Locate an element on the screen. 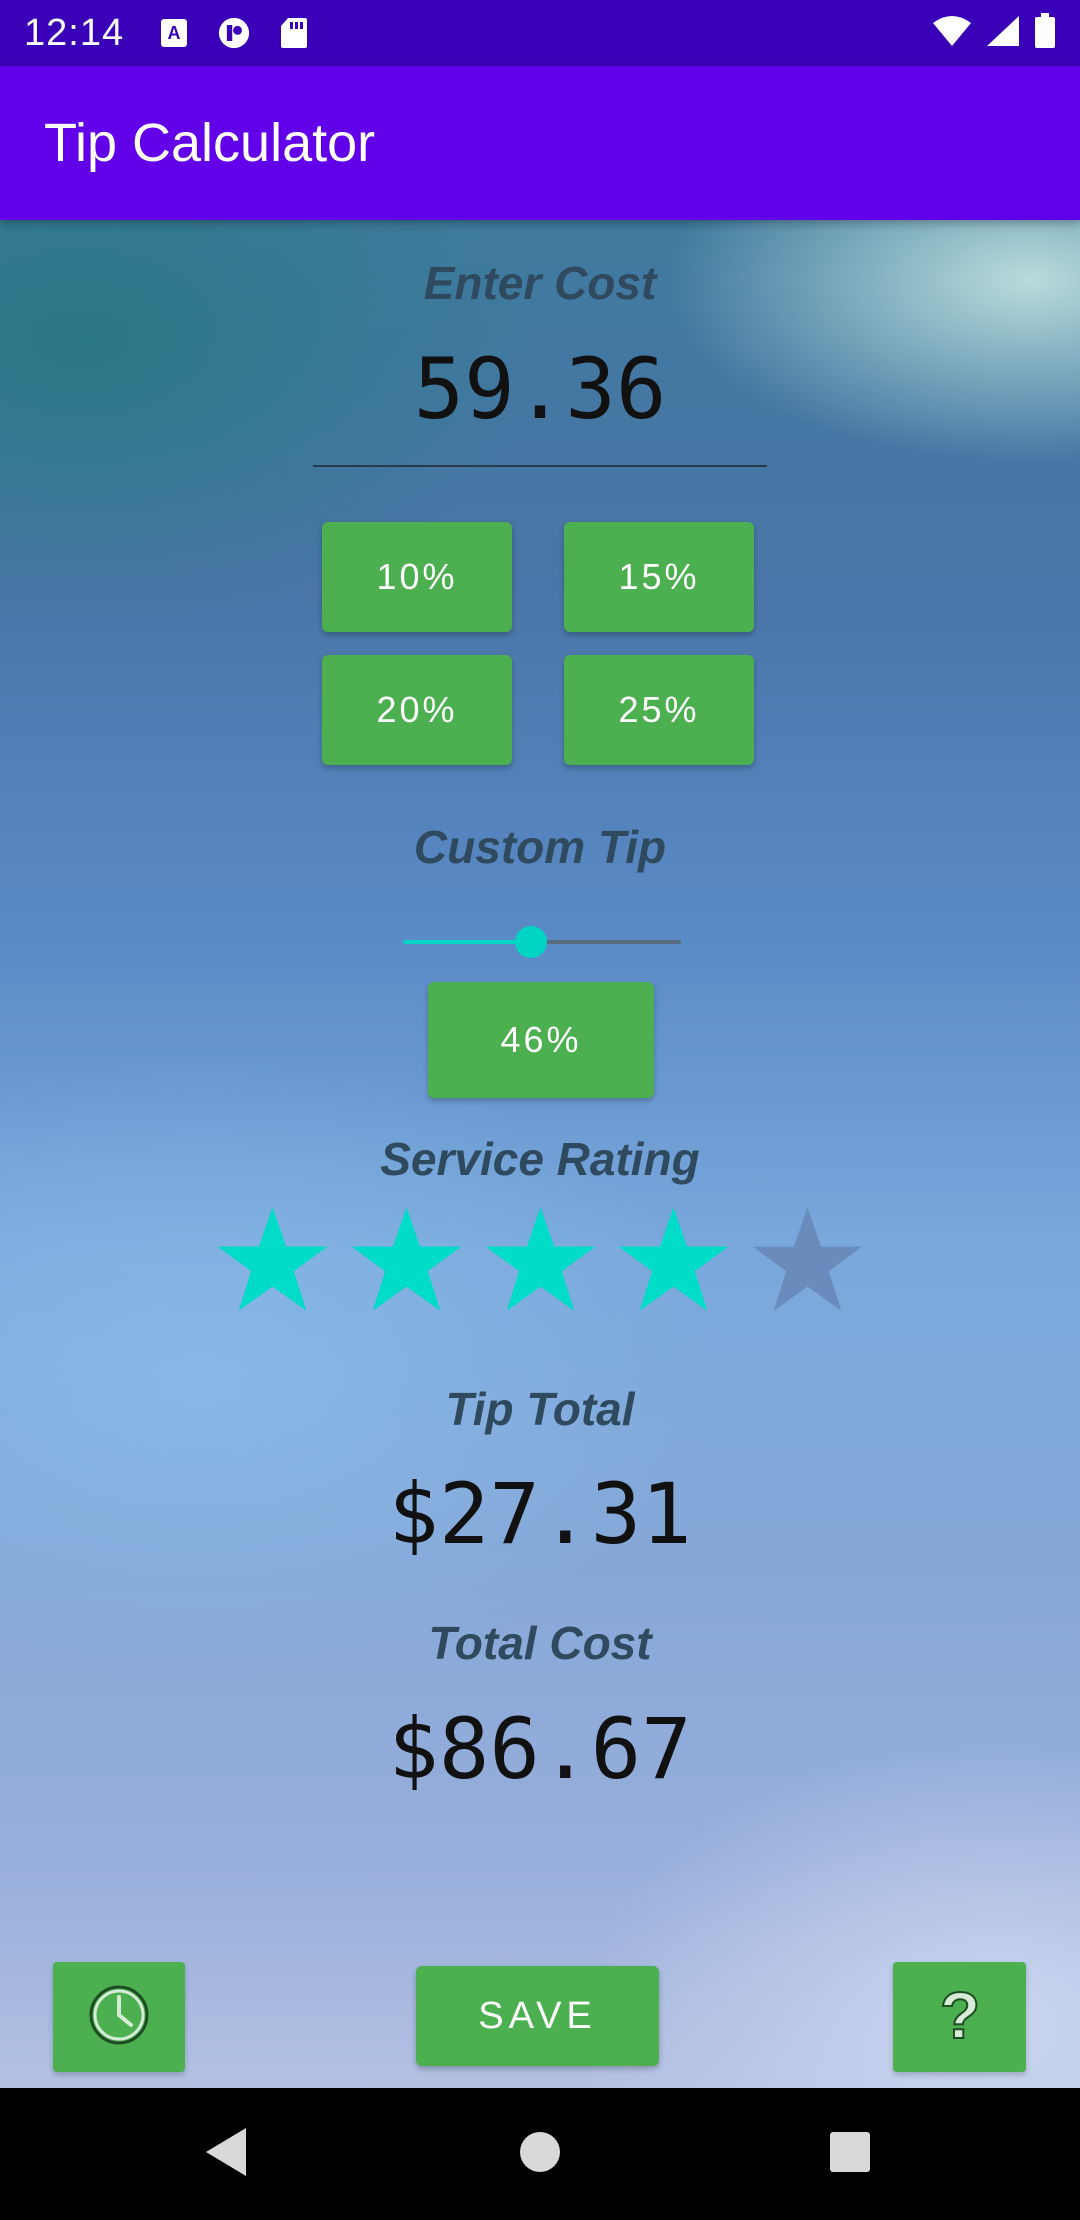 The image size is (1080, 2220). status-bar: 12:14 A is located at coordinates (540, 33).